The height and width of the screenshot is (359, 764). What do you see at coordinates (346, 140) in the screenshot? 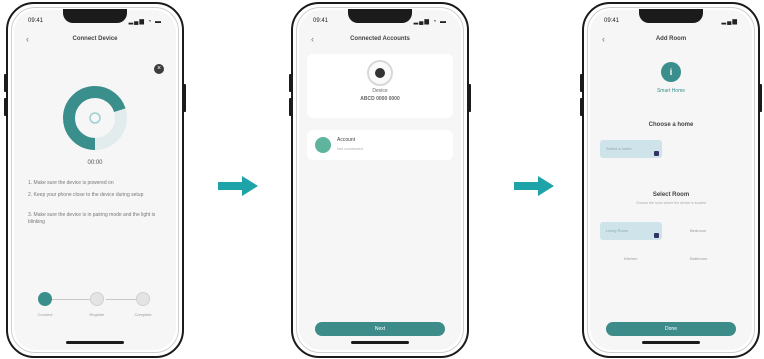
I see `account-name: Account` at bounding box center [346, 140].